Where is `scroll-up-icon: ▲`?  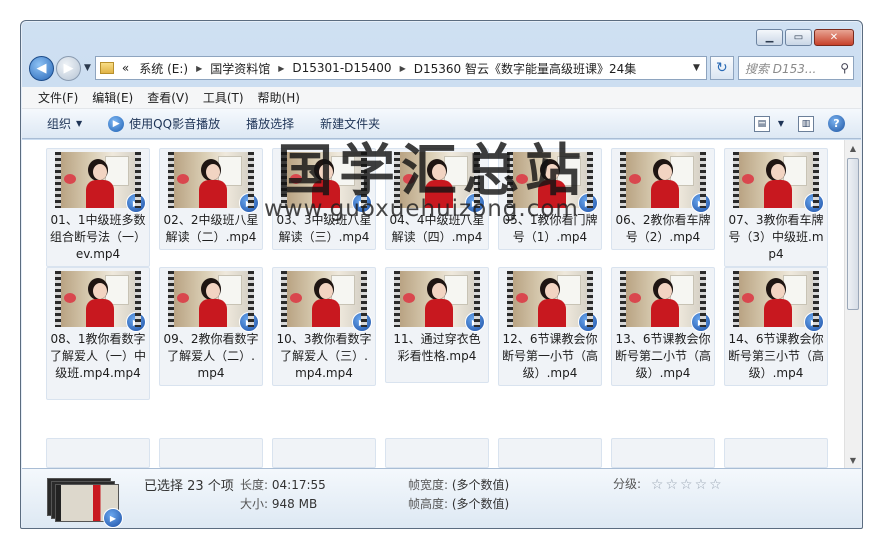
scroll-up-icon: ▲ is located at coordinates (853, 148).